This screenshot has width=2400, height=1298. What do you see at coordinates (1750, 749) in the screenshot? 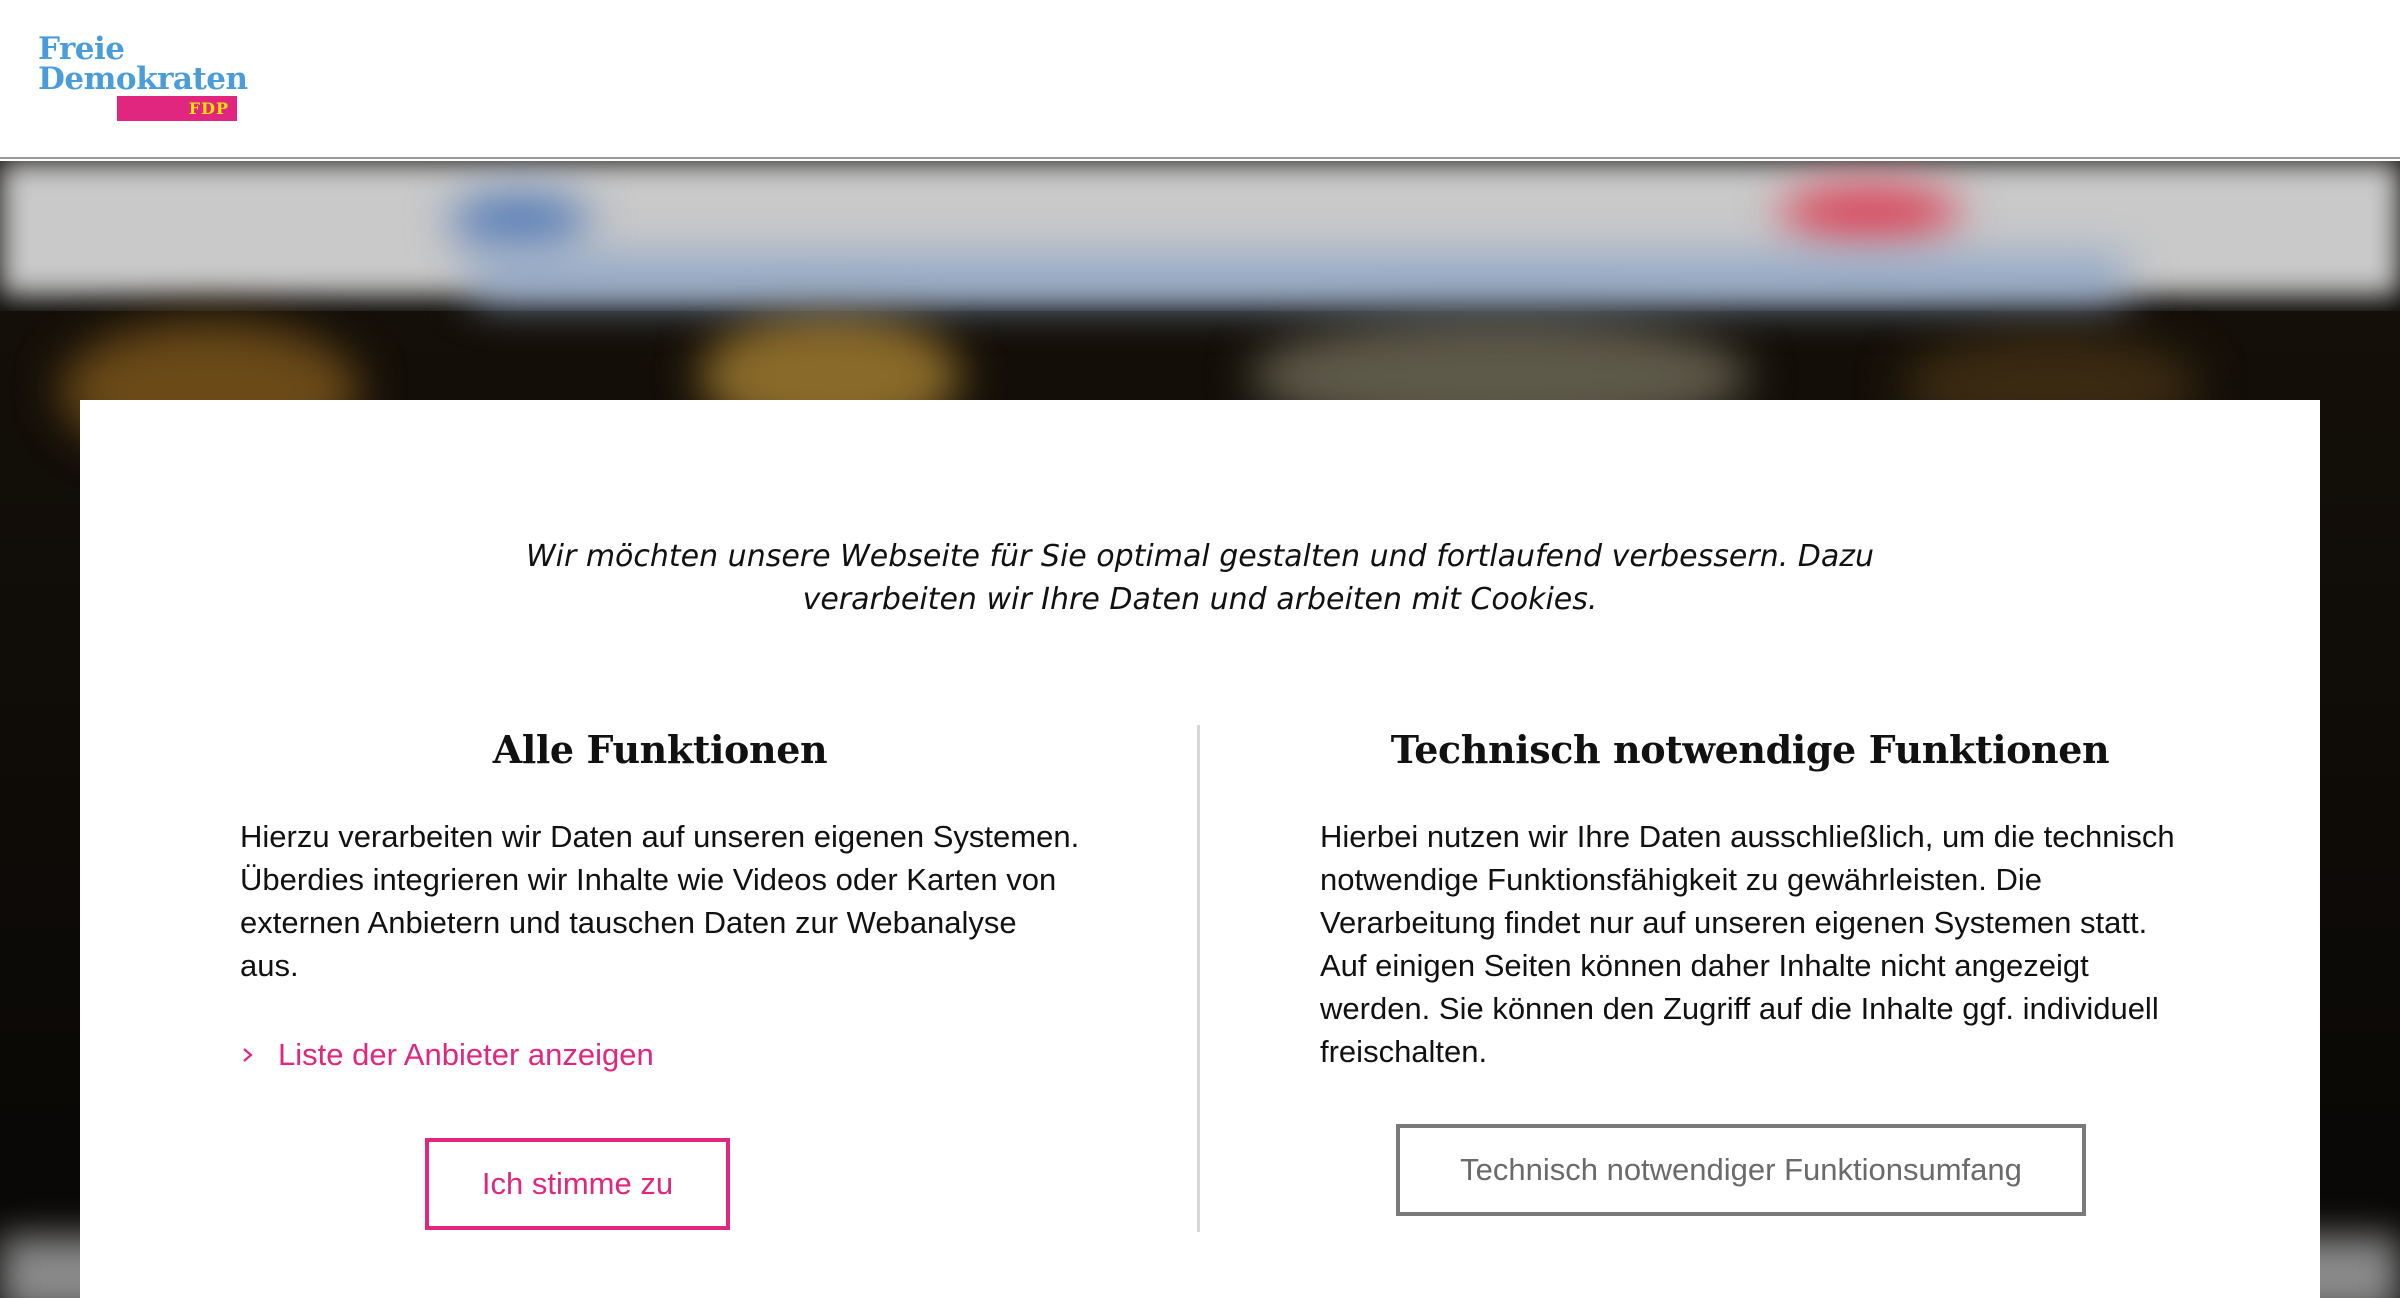
I see `technical-functions-title: Technisch notwendige Funktionen` at bounding box center [1750, 749].